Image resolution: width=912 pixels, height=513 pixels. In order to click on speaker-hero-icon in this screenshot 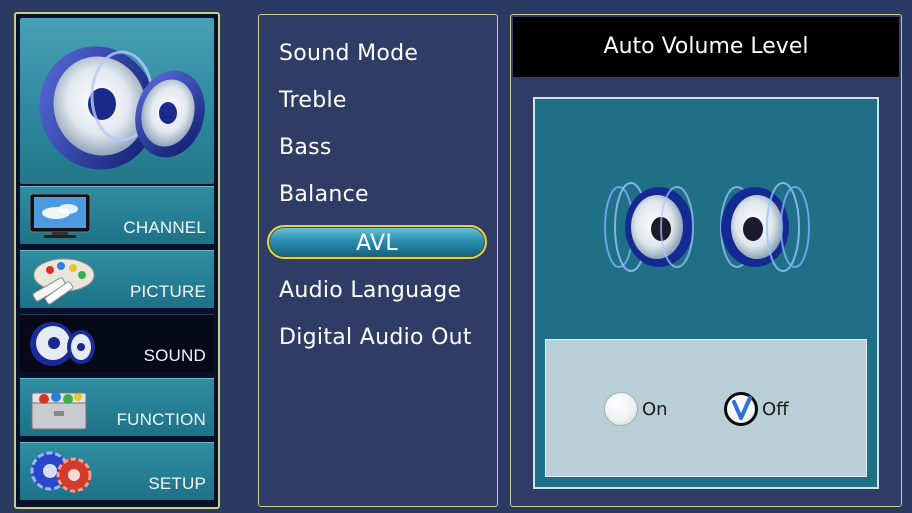, I will do `click(122, 108)`.